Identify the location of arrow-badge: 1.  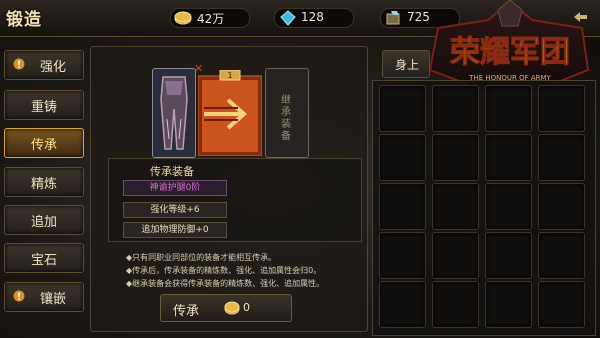
(229, 75).